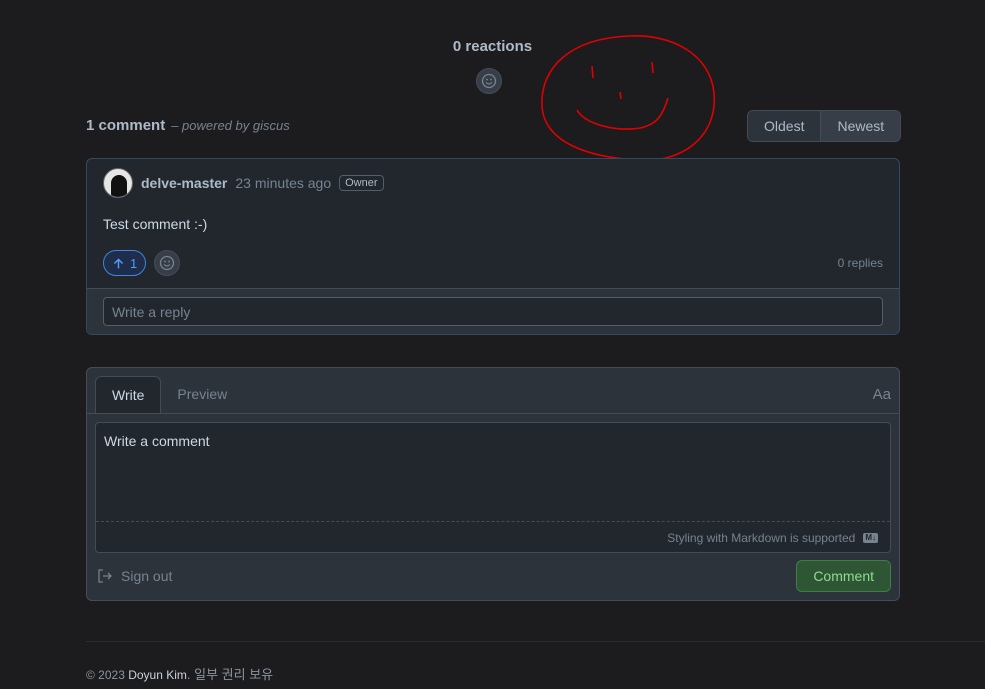 The image size is (985, 689). What do you see at coordinates (492, 46) in the screenshot?
I see `reactions-header: 0 reactions` at bounding box center [492, 46].